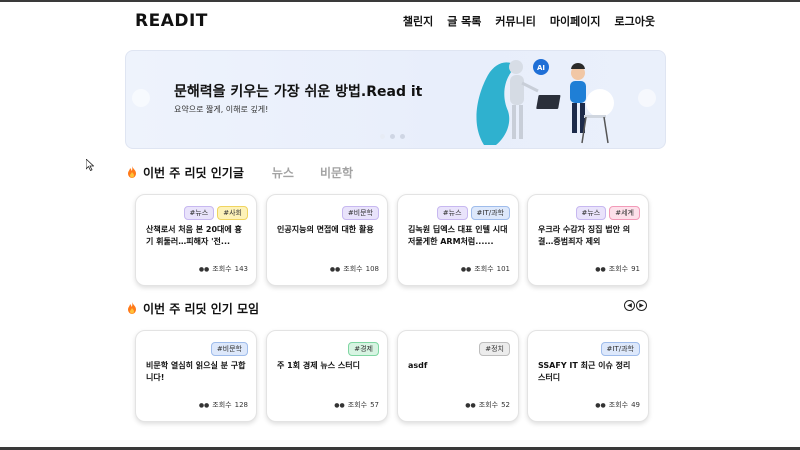 The width and height of the screenshot is (800, 450). Describe the element at coordinates (241, 405) in the screenshot. I see `views-value: 128` at that location.